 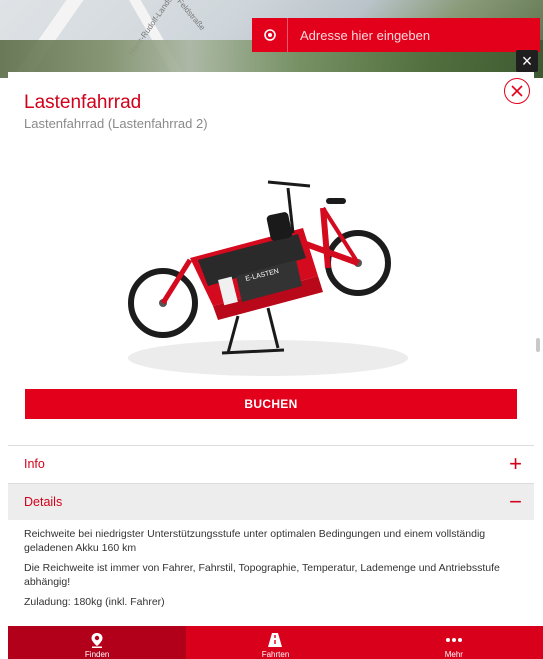 I want to click on vehicle-subtitle: Lastenfahrrad (Lastenfahrrad 2), so click(x=116, y=123).